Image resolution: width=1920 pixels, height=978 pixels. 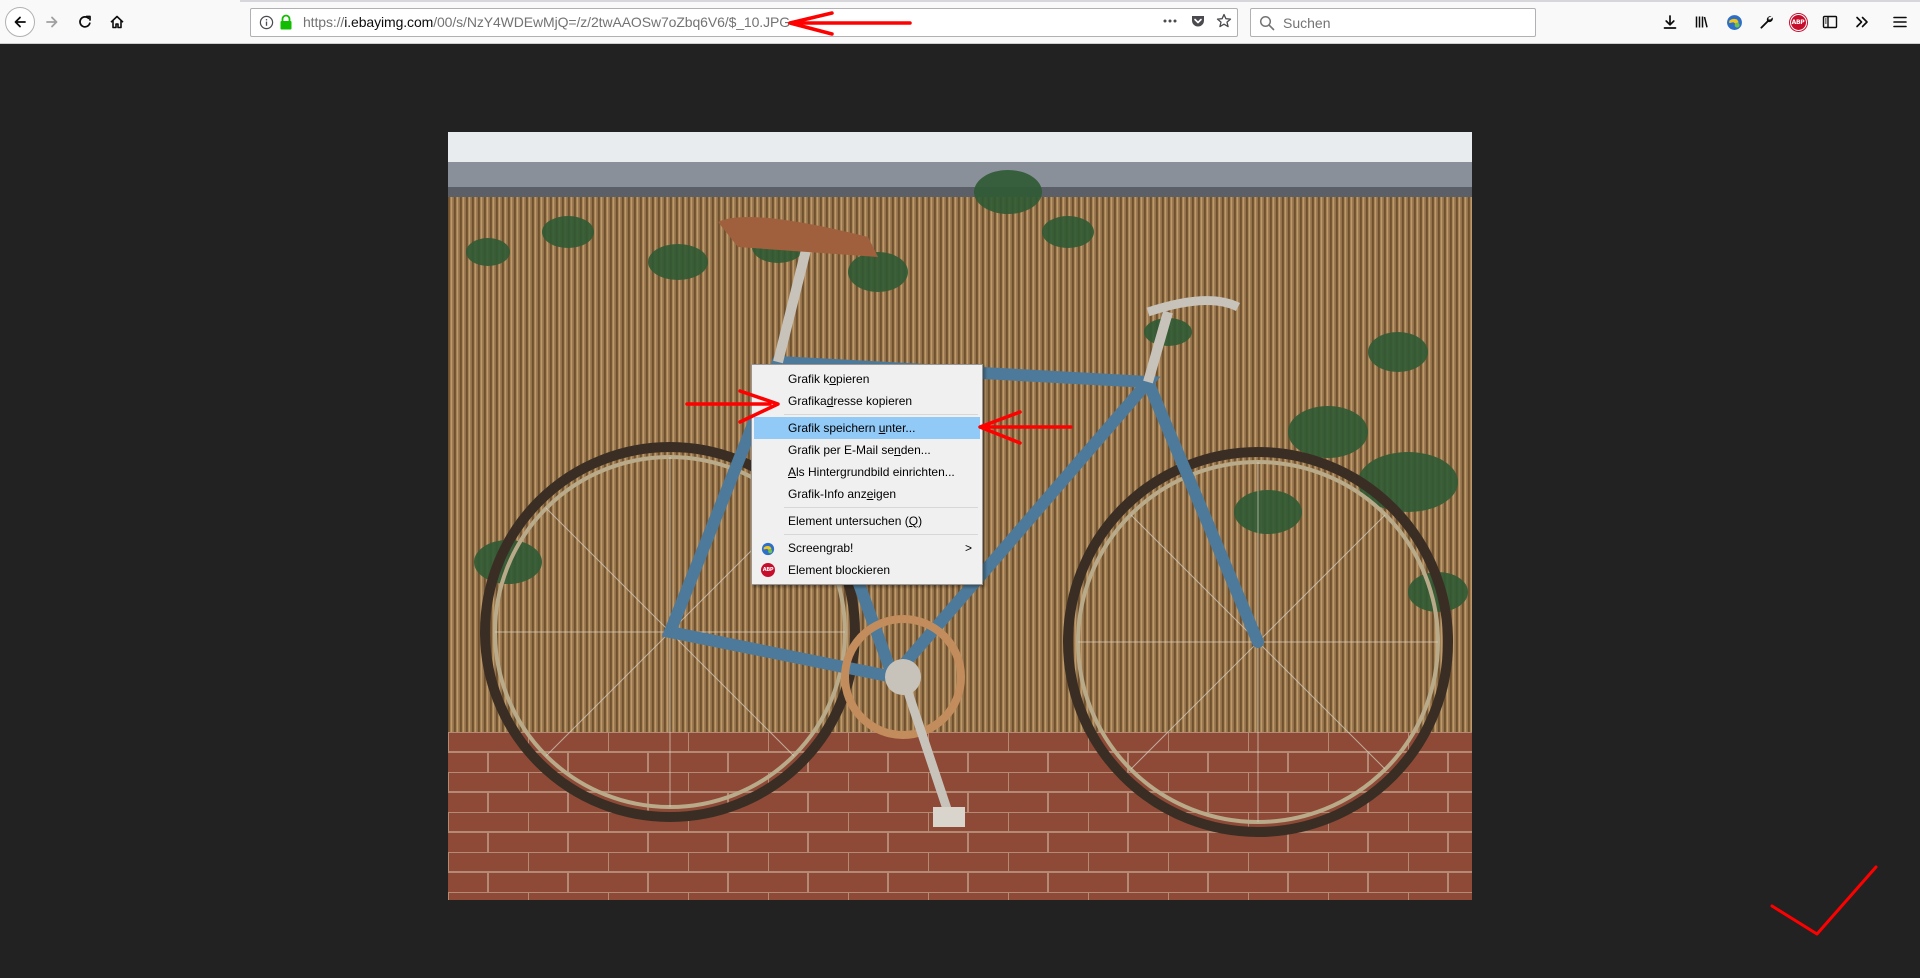 I want to click on download-icon, so click(x=1670, y=22).